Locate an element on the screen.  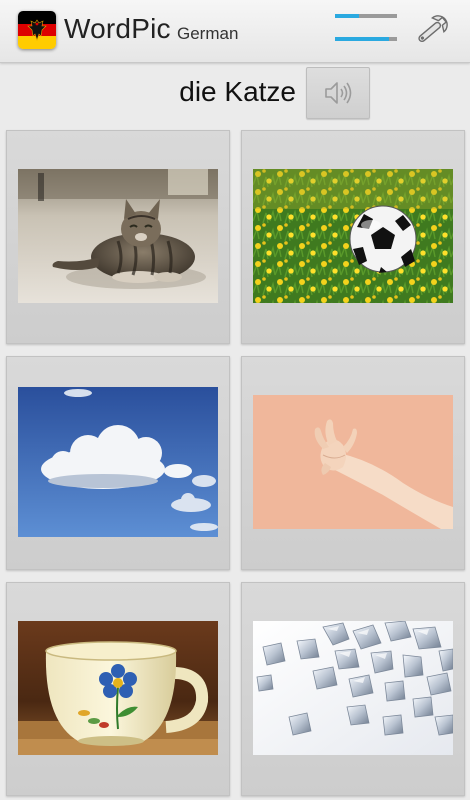
ice-cubes-image is located at coordinates (353, 688).